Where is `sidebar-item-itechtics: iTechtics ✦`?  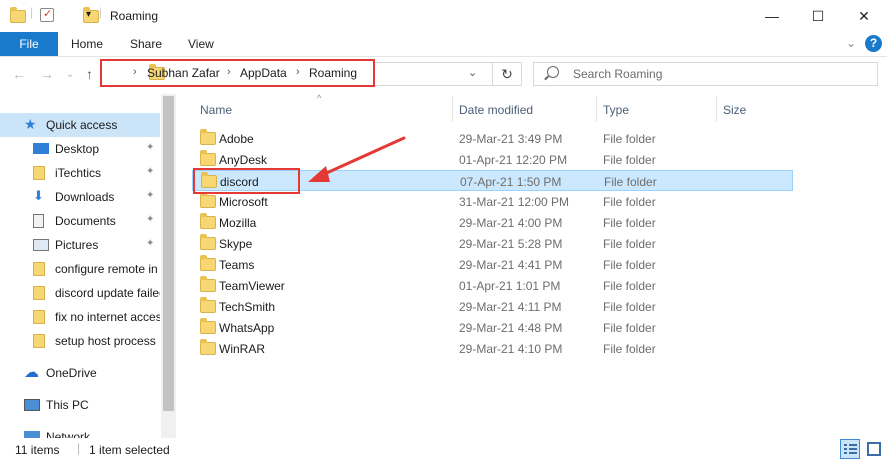
sidebar-item-itechtics: iTechtics ✦ is located at coordinates (80, 173).